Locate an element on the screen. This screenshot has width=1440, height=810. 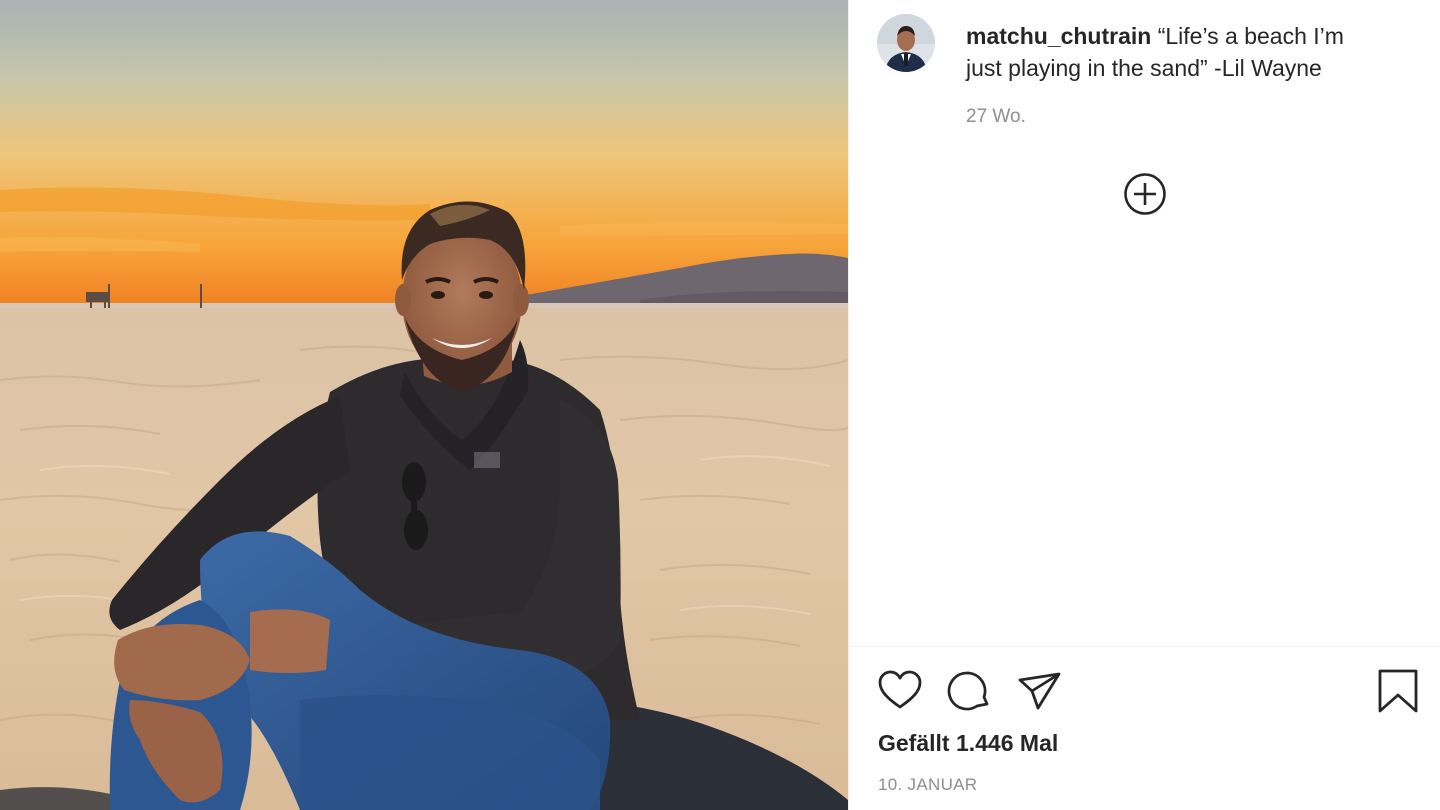
post-date: 10. JANUAR is located at coordinates (928, 784).